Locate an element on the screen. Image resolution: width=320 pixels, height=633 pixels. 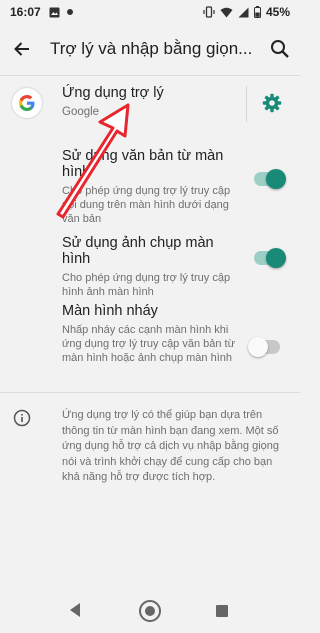
screenshot-toggle is located at coordinates (270, 258).